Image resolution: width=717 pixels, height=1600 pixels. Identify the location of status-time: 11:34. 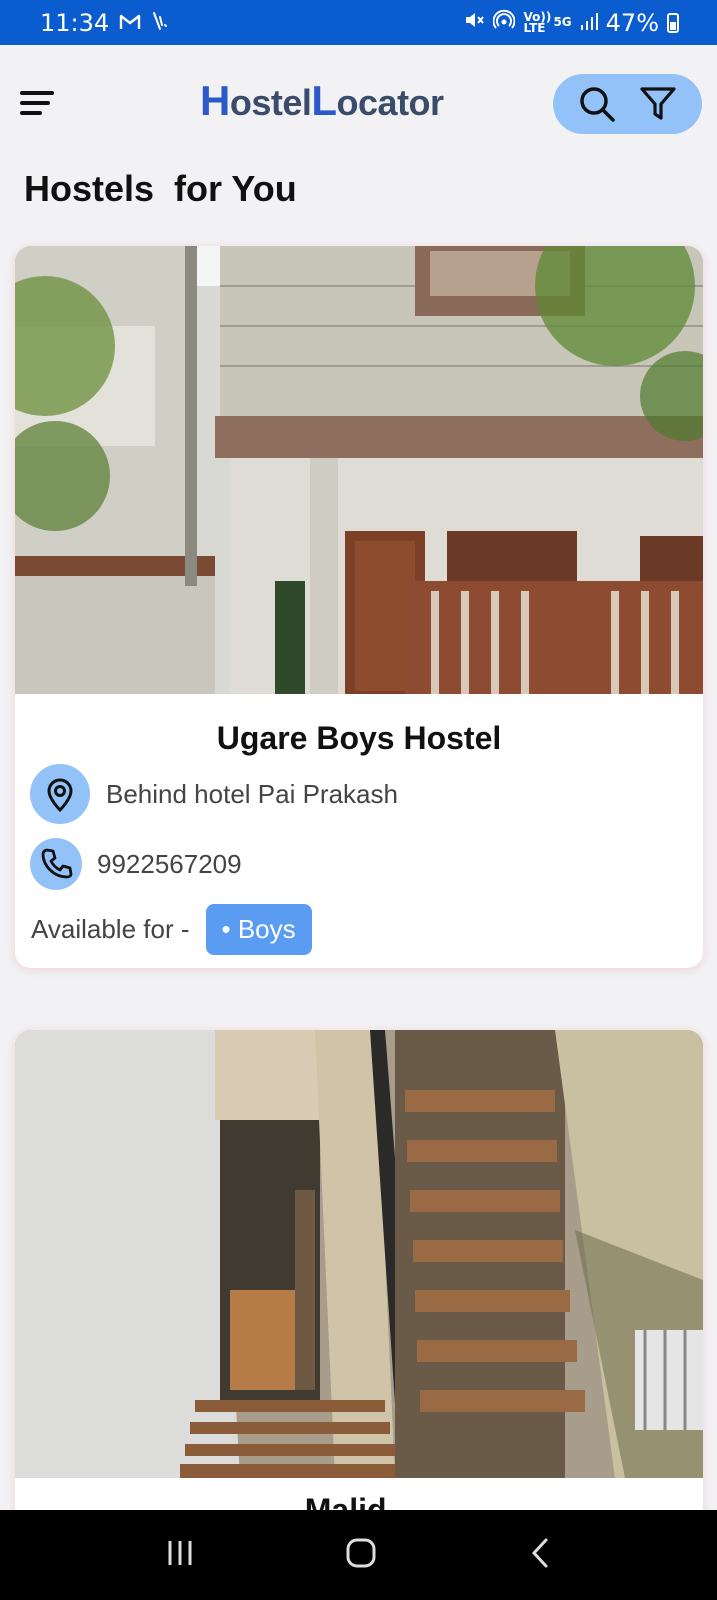
(75, 22).